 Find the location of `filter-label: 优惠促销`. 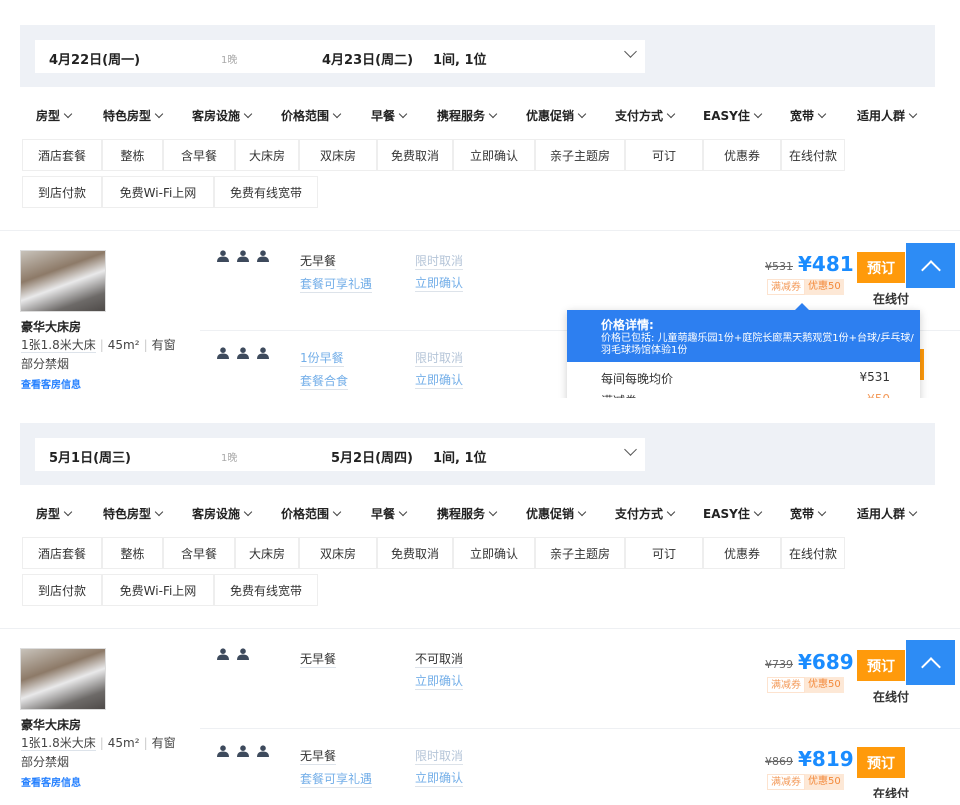

filter-label: 优惠促销 is located at coordinates (550, 116).